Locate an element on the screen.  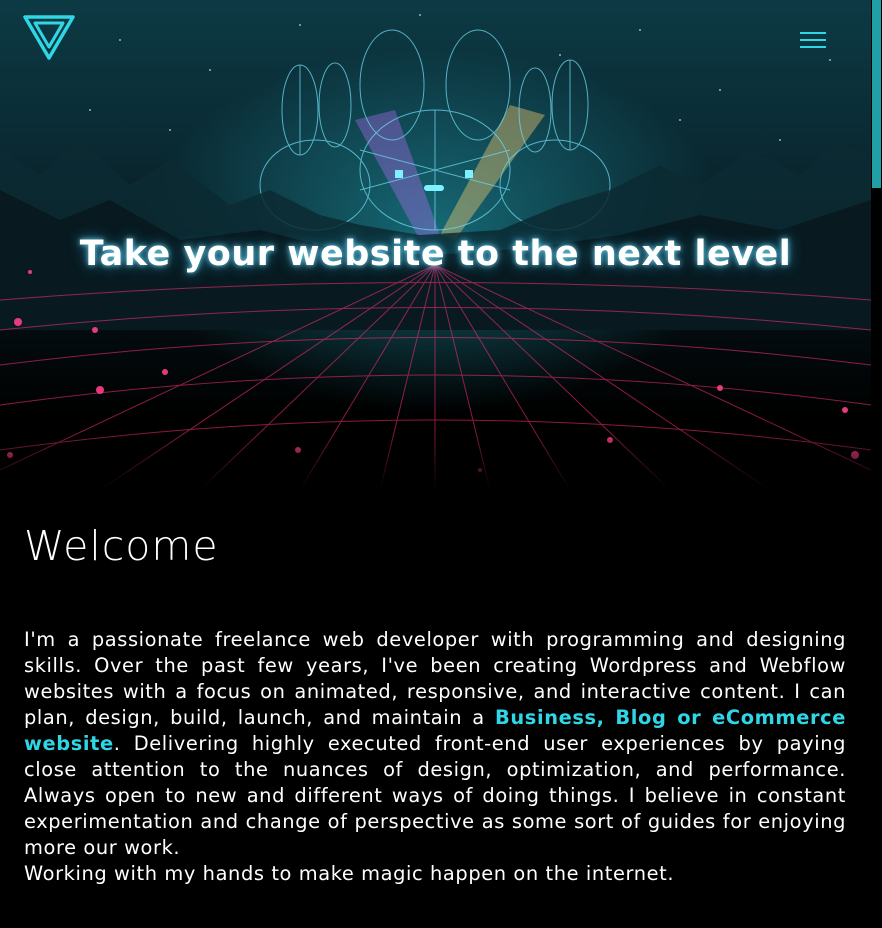
menu-bar-top is located at coordinates (813, 33).